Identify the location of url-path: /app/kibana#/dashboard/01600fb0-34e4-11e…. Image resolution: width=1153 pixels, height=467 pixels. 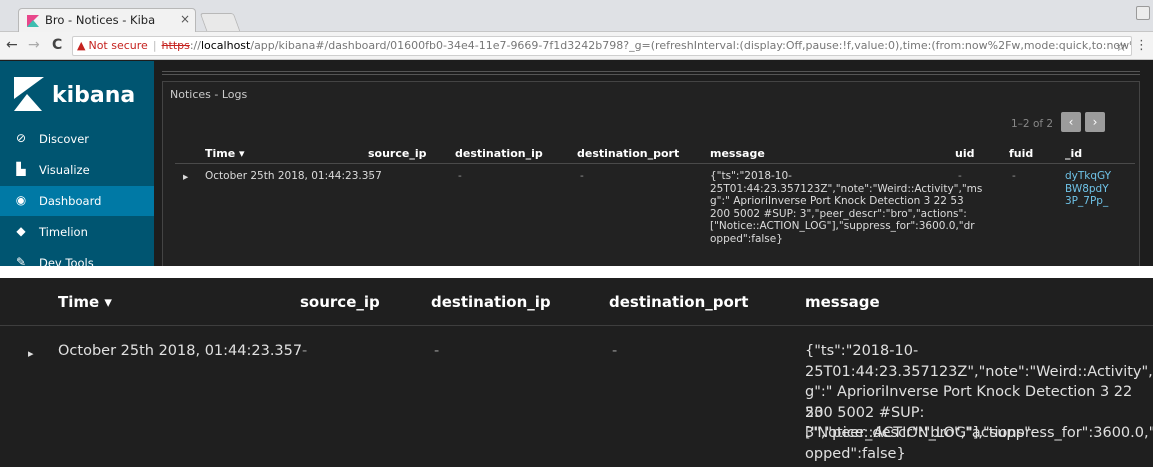
(691, 45).